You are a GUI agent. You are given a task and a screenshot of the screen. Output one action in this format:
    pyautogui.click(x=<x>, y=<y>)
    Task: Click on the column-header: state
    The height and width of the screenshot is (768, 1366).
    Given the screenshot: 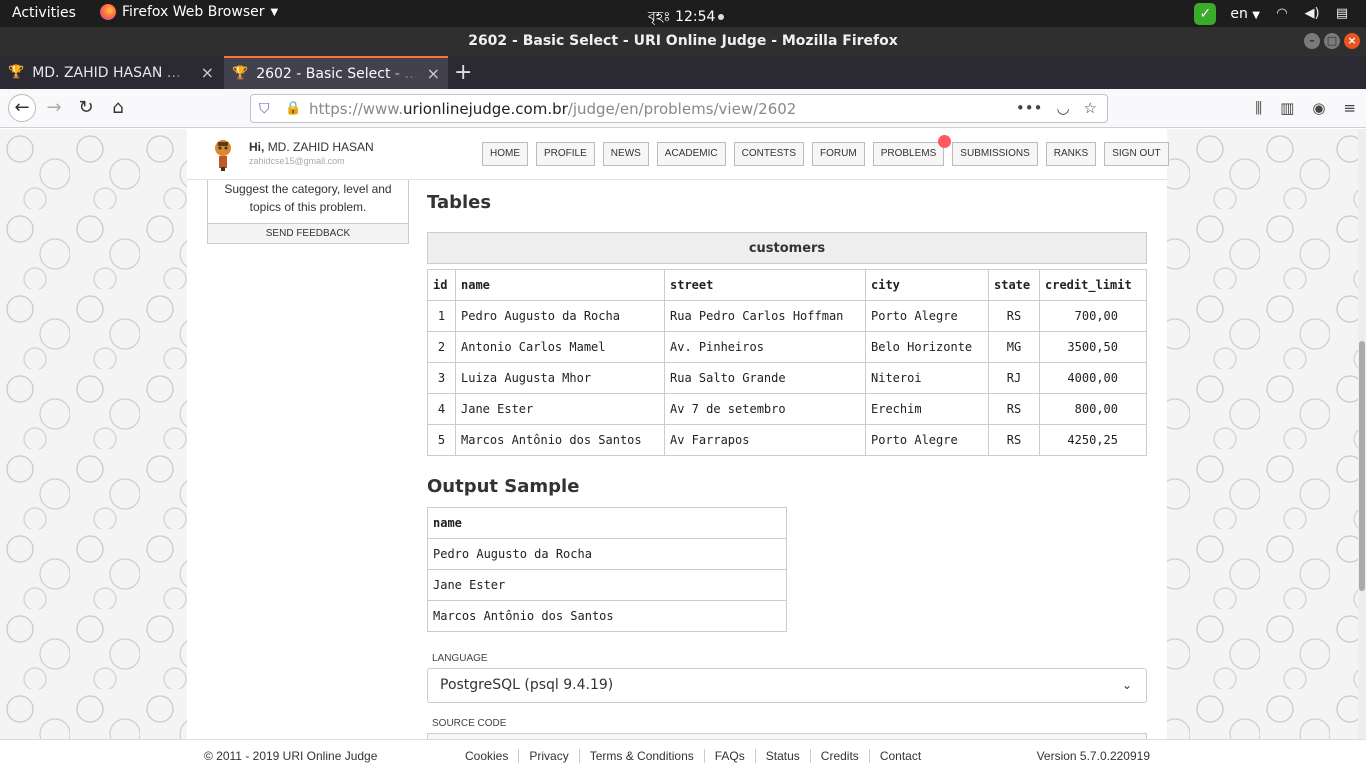 What is the action you would take?
    pyautogui.click(x=1014, y=285)
    